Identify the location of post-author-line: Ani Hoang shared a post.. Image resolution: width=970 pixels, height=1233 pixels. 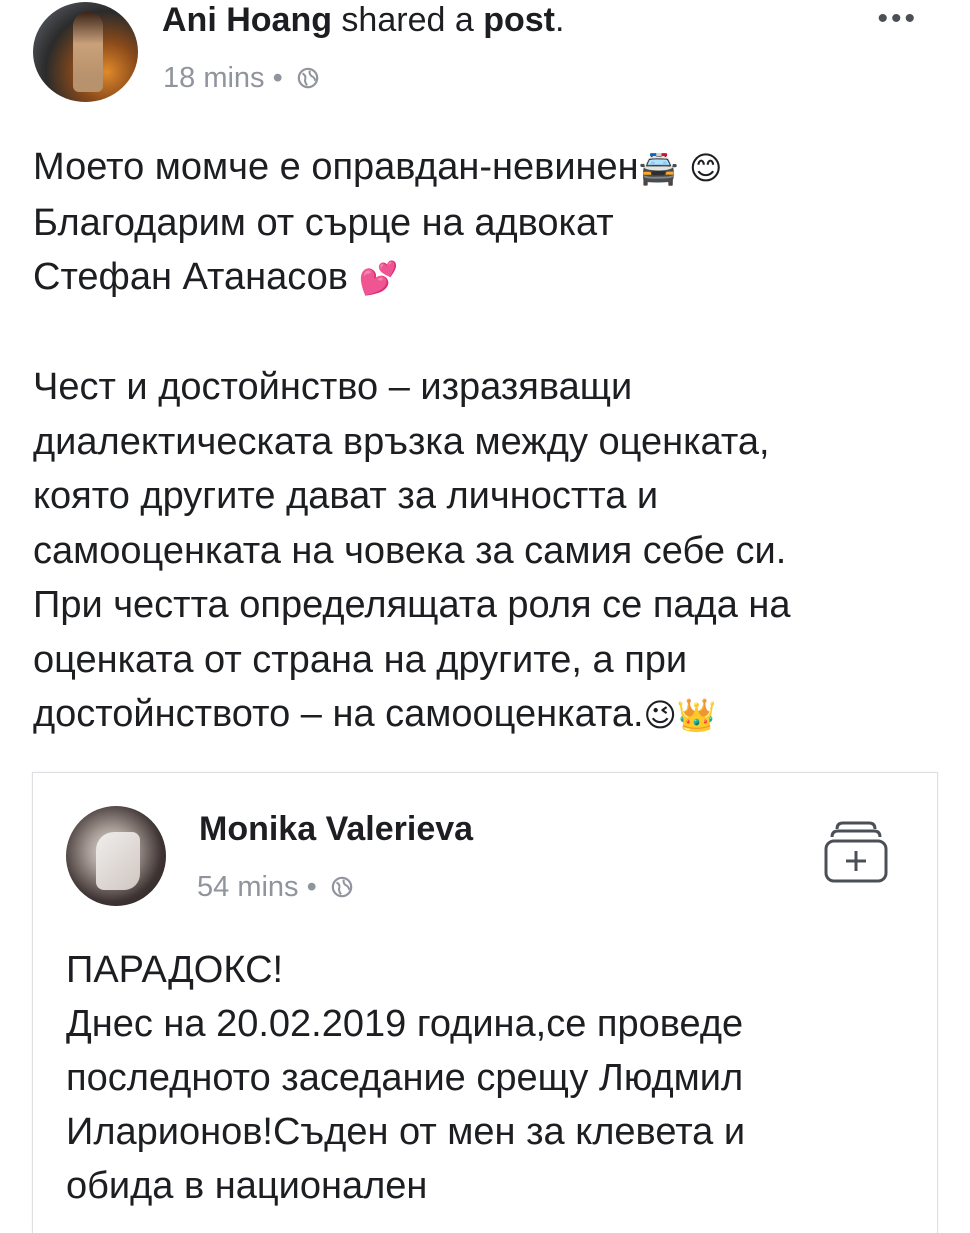
(363, 20).